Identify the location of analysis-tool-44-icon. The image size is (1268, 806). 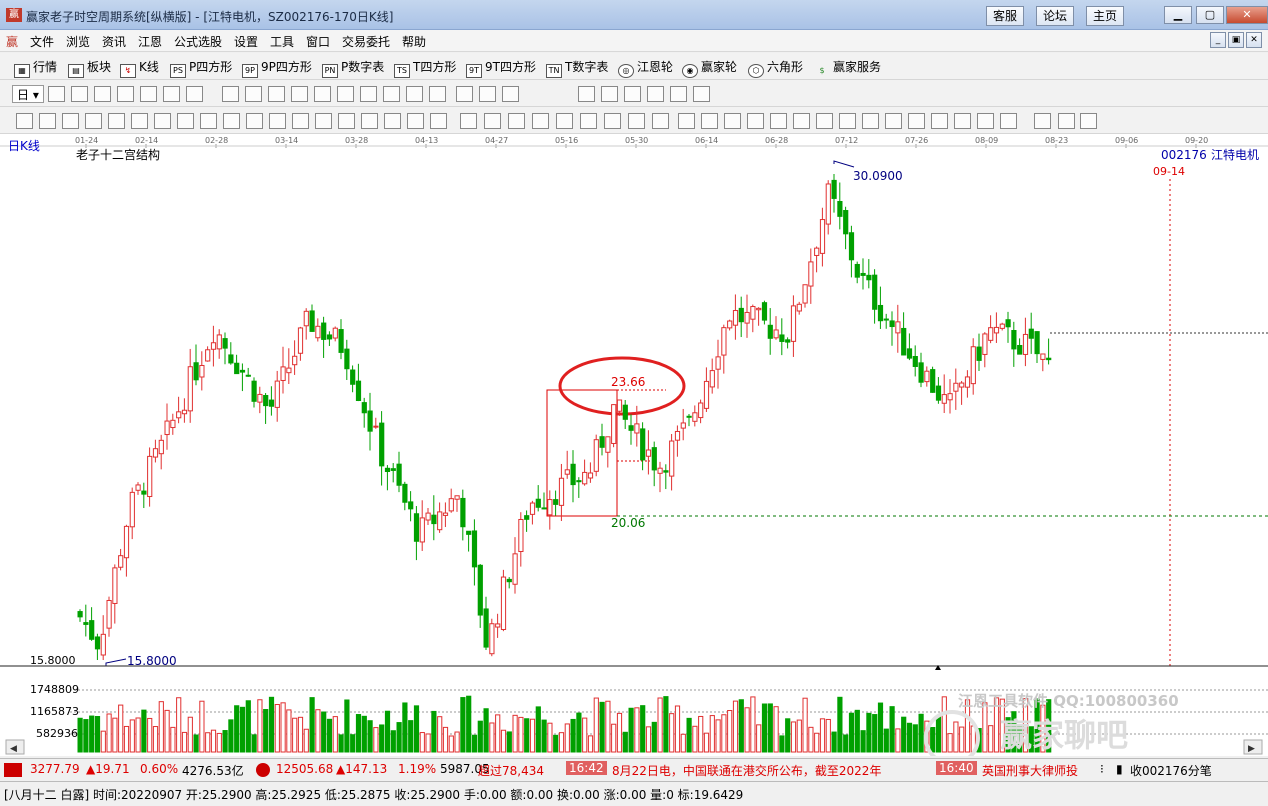
(1042, 121).